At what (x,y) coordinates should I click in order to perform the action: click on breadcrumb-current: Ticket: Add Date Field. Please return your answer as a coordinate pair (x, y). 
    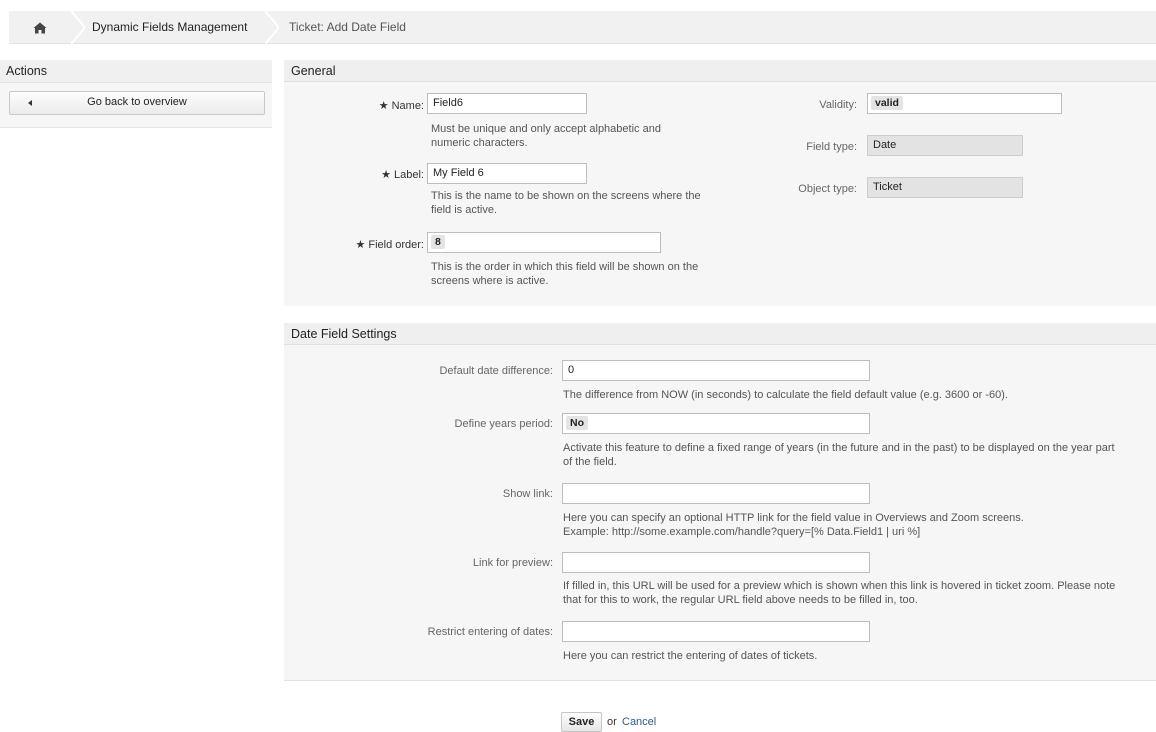
    Looking at the image, I should click on (347, 27).